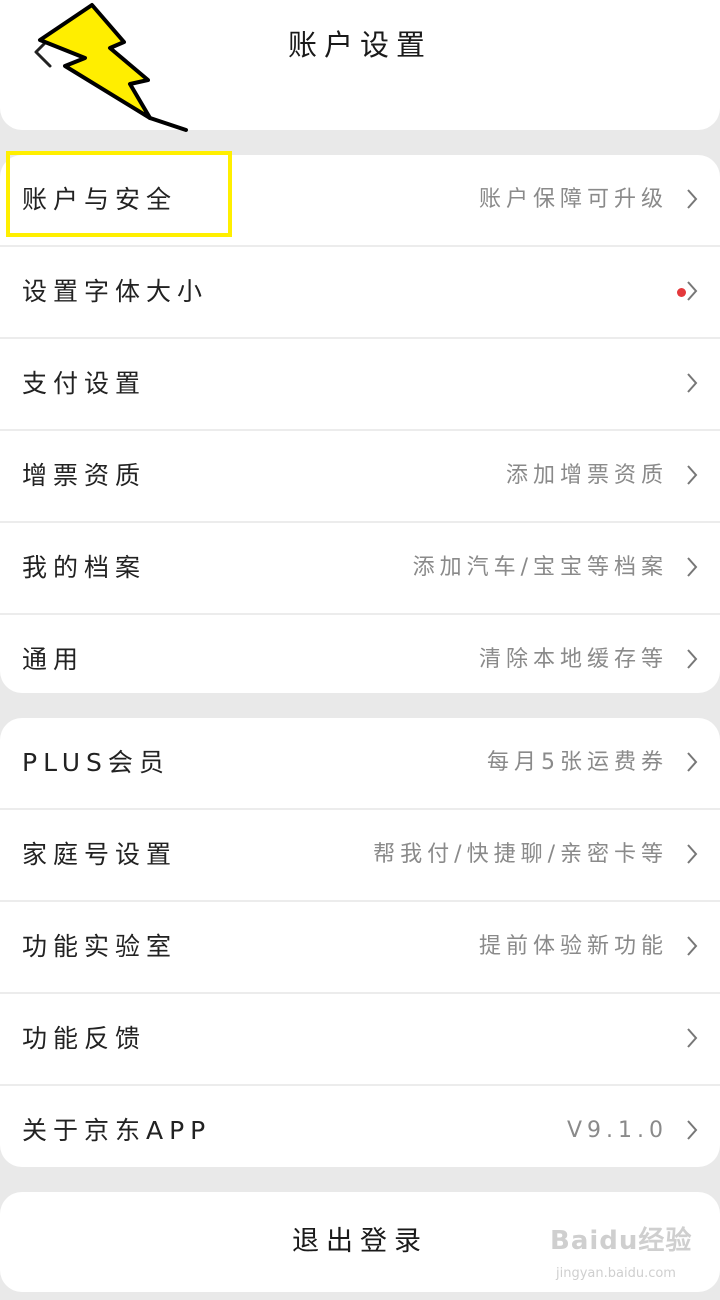  Describe the element at coordinates (586, 475) in the screenshot. I see `row-value: 添加增票资质` at that location.